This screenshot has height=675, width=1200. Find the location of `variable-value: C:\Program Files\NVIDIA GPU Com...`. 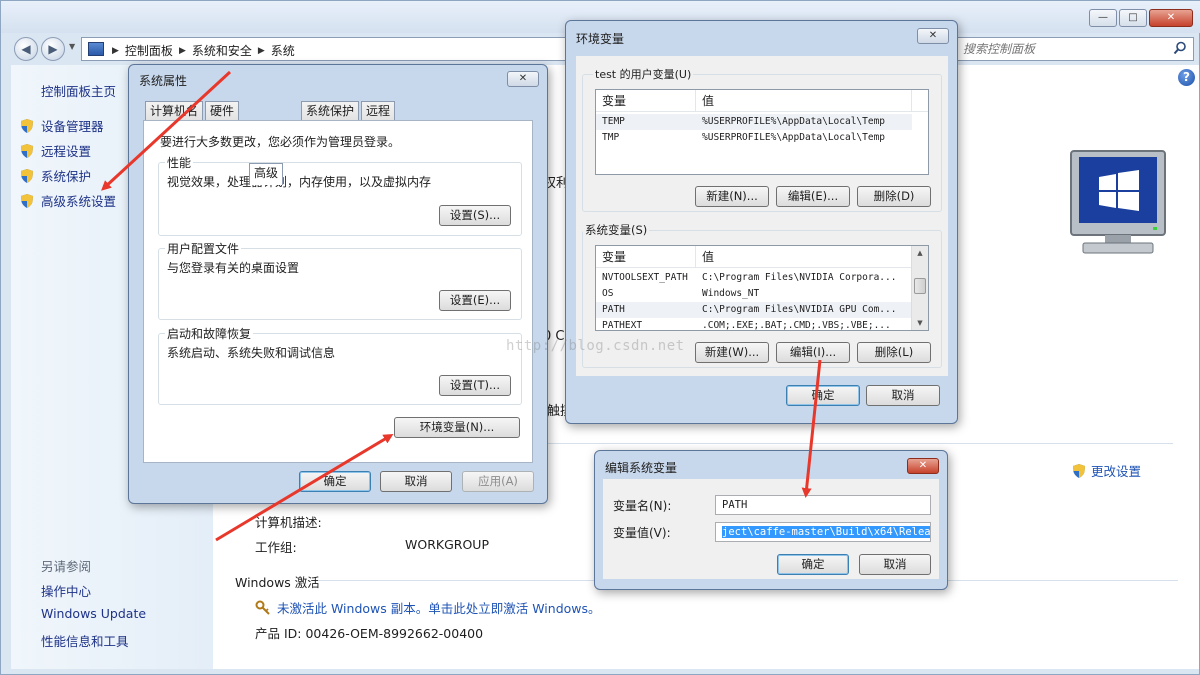

variable-value: C:\Program Files\NVIDIA GPU Com... is located at coordinates (799, 309).